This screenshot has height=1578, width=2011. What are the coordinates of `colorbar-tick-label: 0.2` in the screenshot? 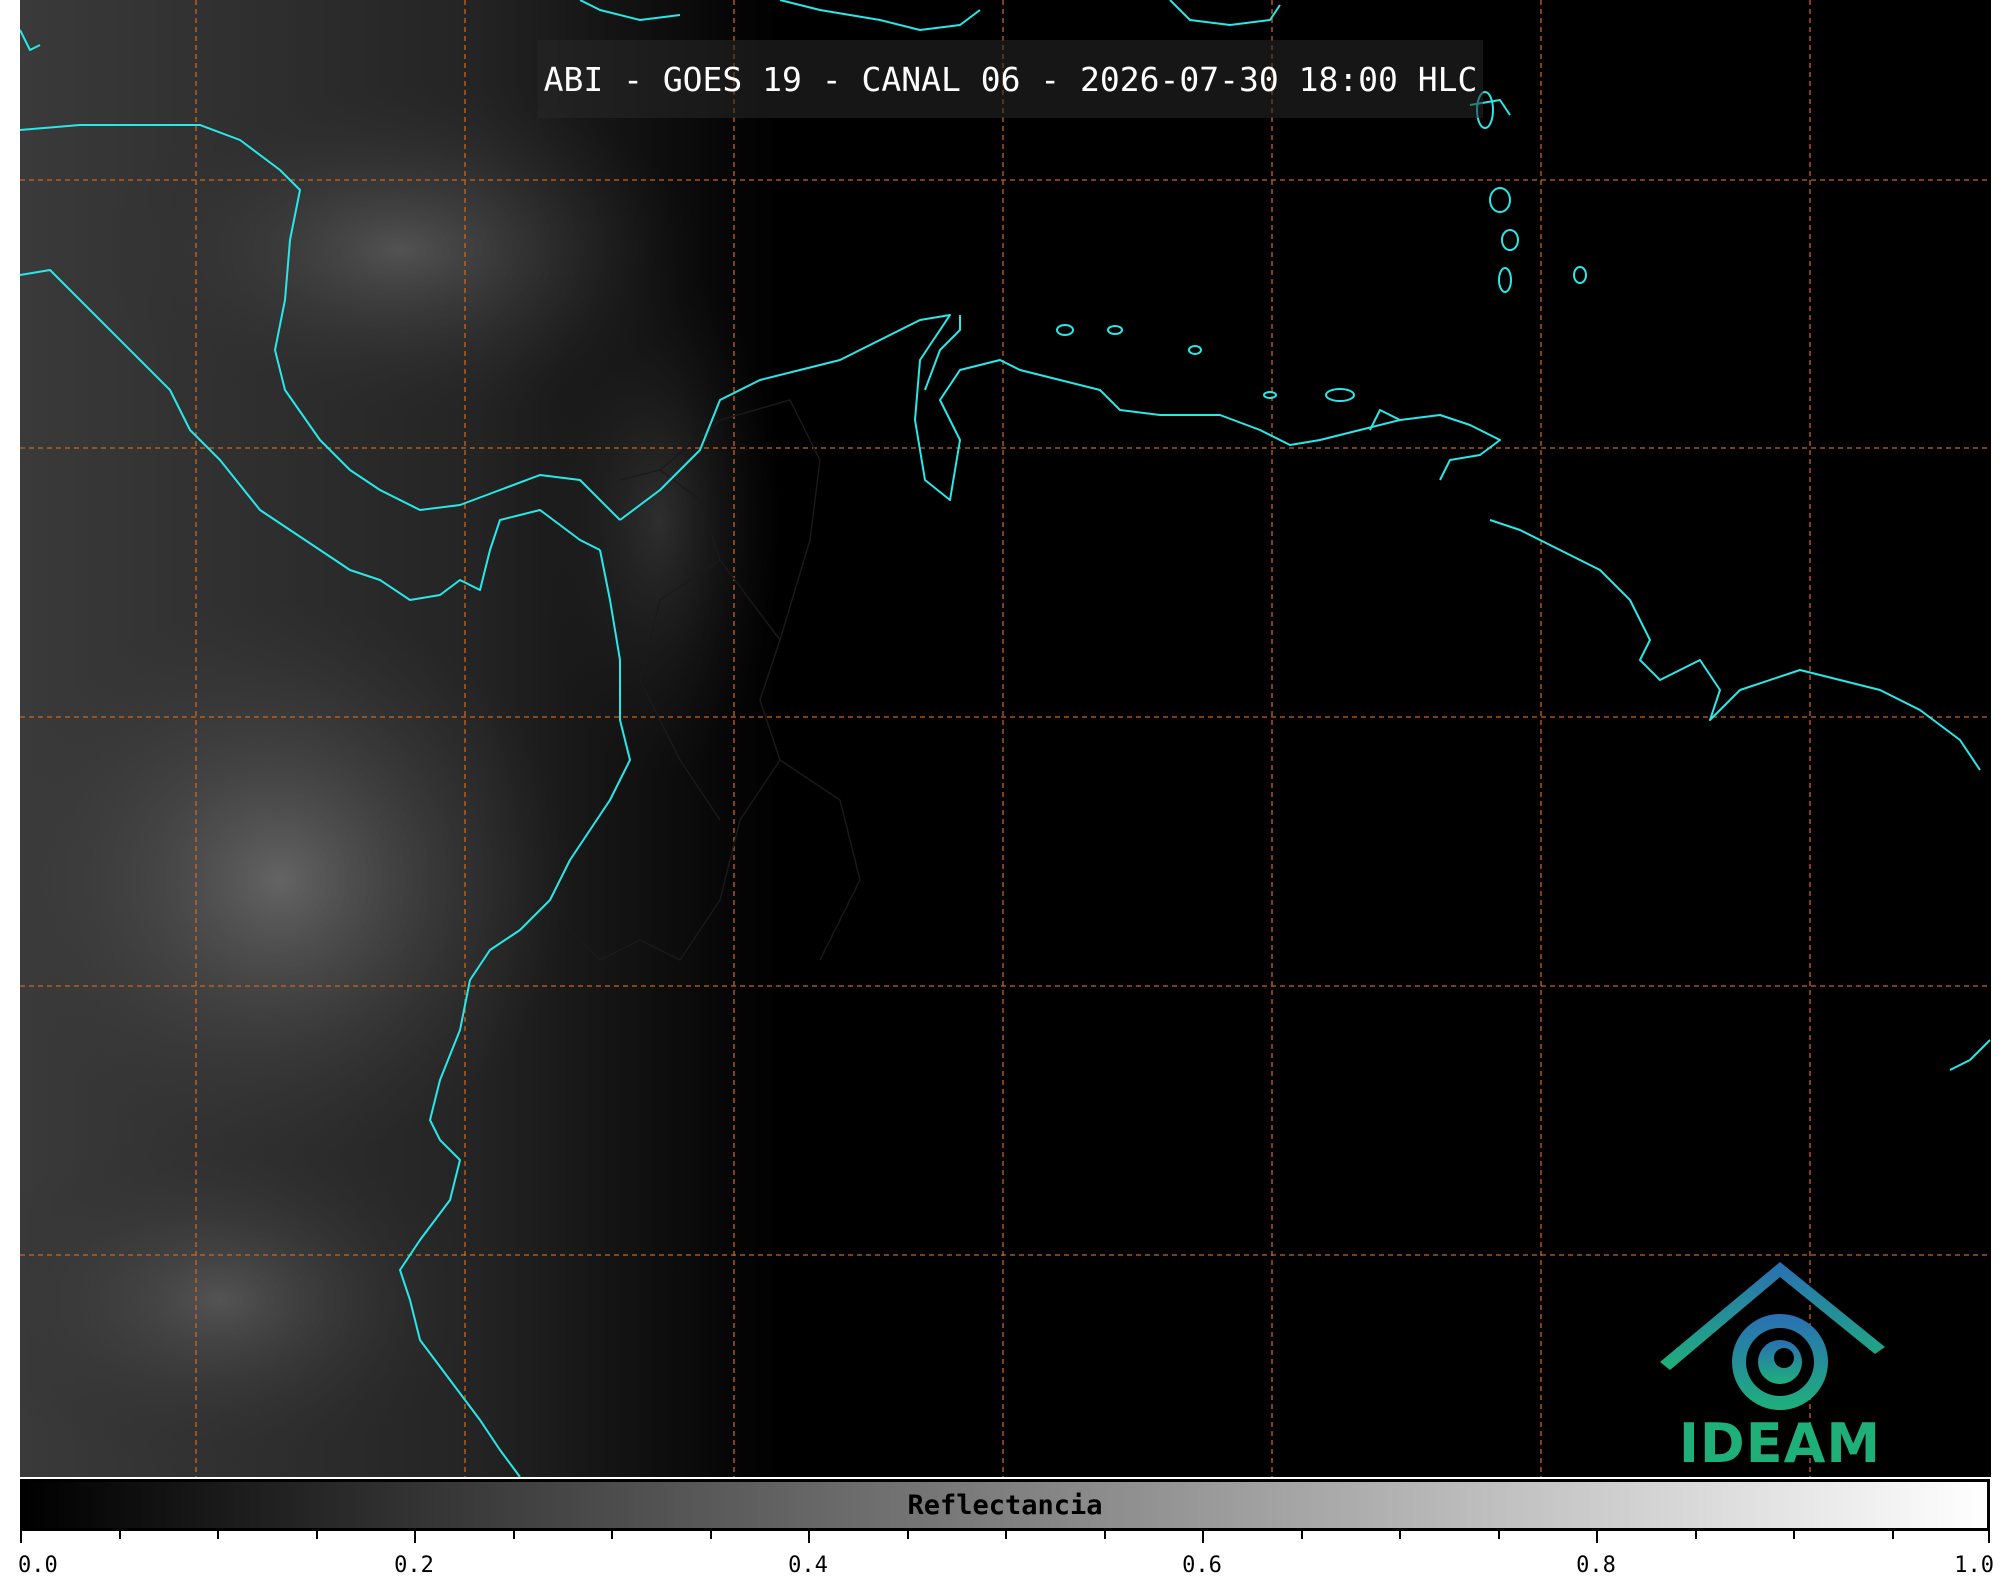 It's located at (414, 1565).